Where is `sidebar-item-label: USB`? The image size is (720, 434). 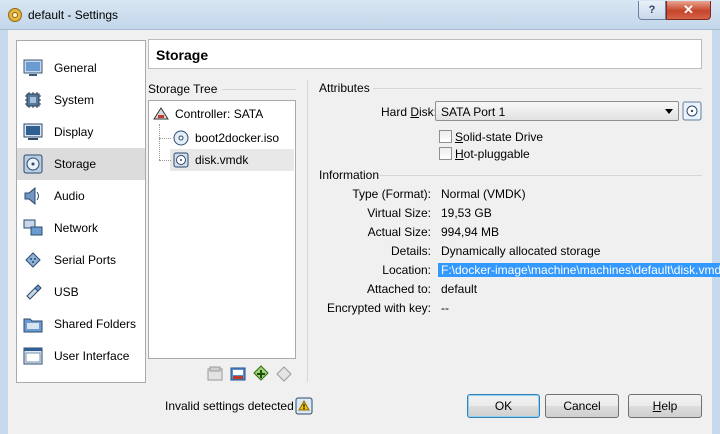 sidebar-item-label: USB is located at coordinates (66, 292).